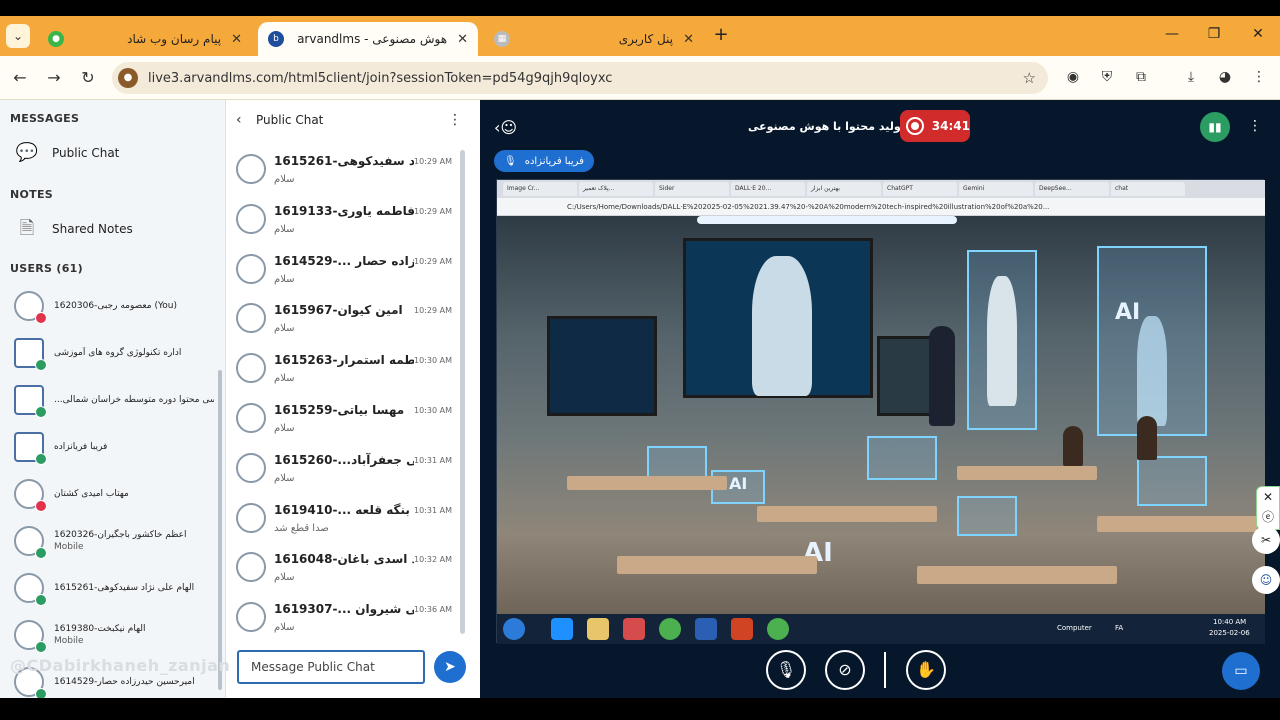 The height and width of the screenshot is (720, 1280). Describe the element at coordinates (20, 78) in the screenshot. I see `back-icon: ←` at that location.